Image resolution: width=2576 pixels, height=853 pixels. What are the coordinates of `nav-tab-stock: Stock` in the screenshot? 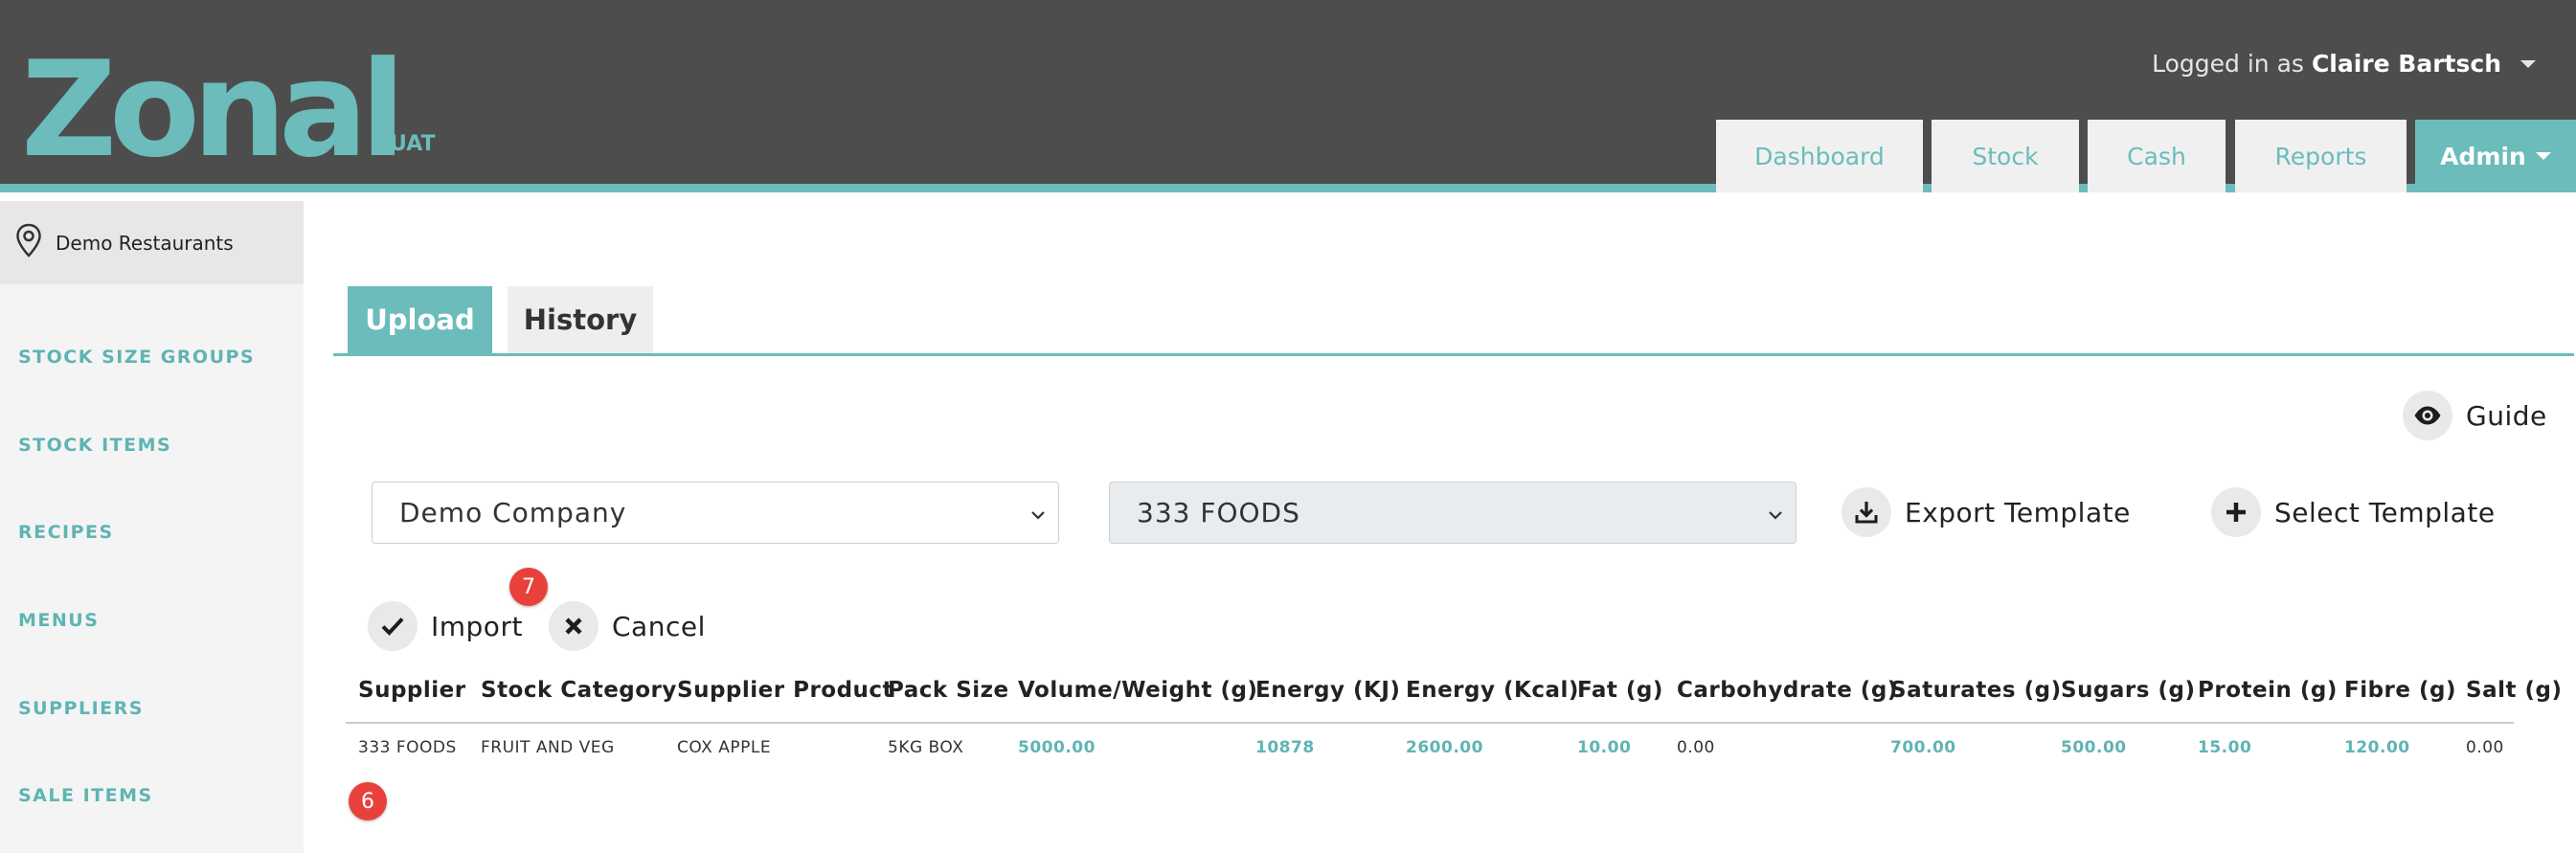 It's located at (2006, 156).